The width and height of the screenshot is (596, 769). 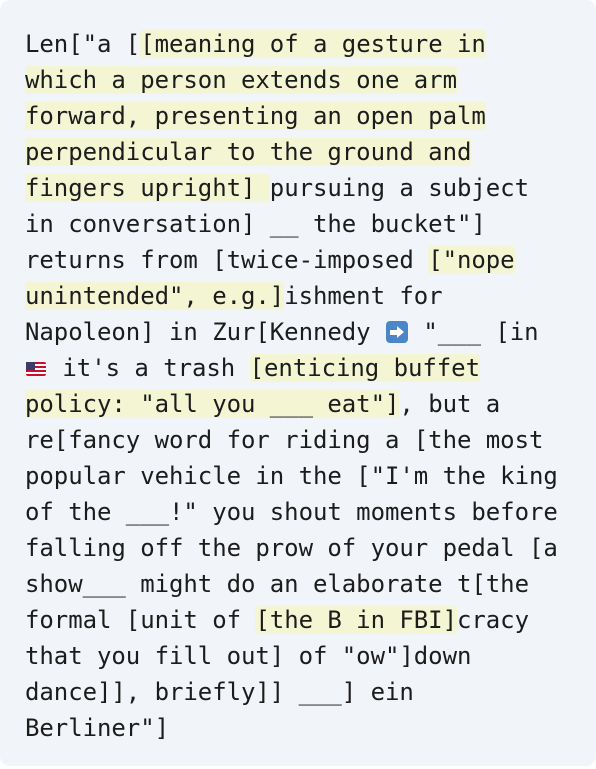 I want to click on text-segment: returns from [twice-imposed, so click(x=227, y=260).